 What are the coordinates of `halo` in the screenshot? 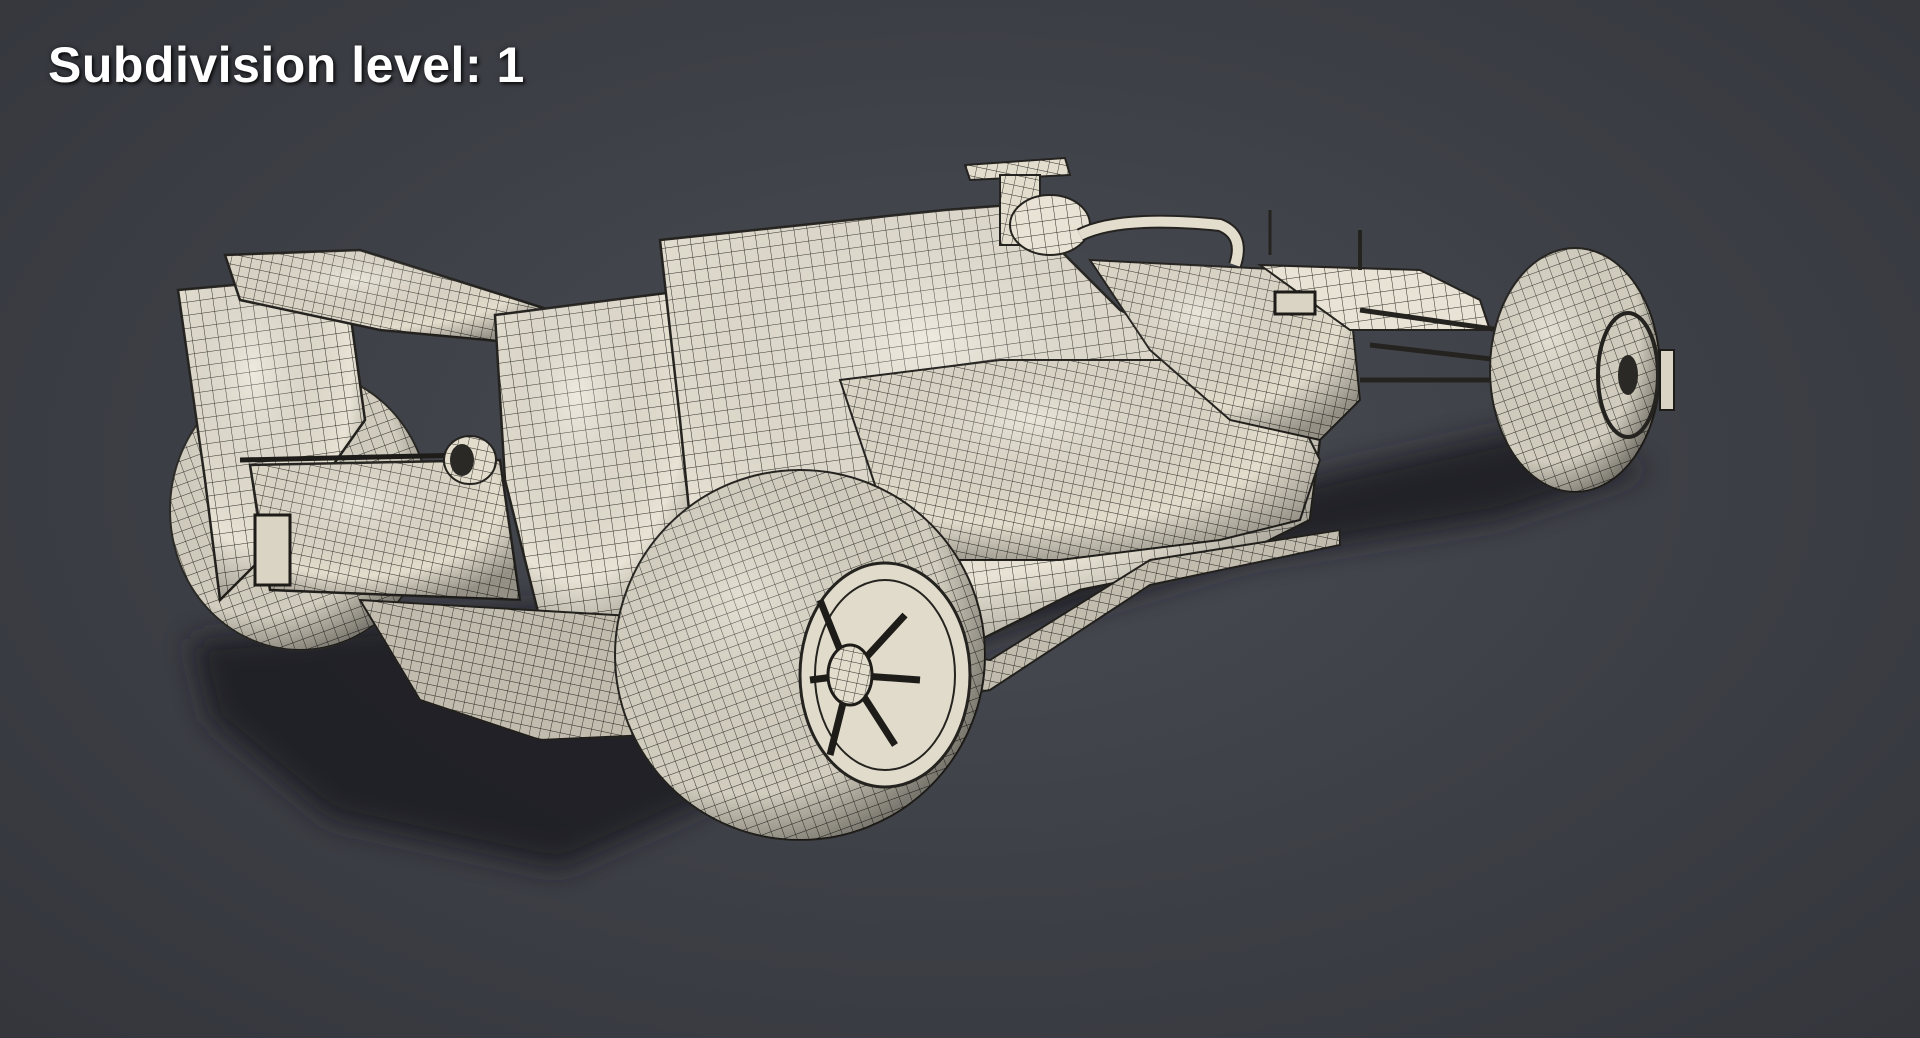 It's located at (1160, 241).